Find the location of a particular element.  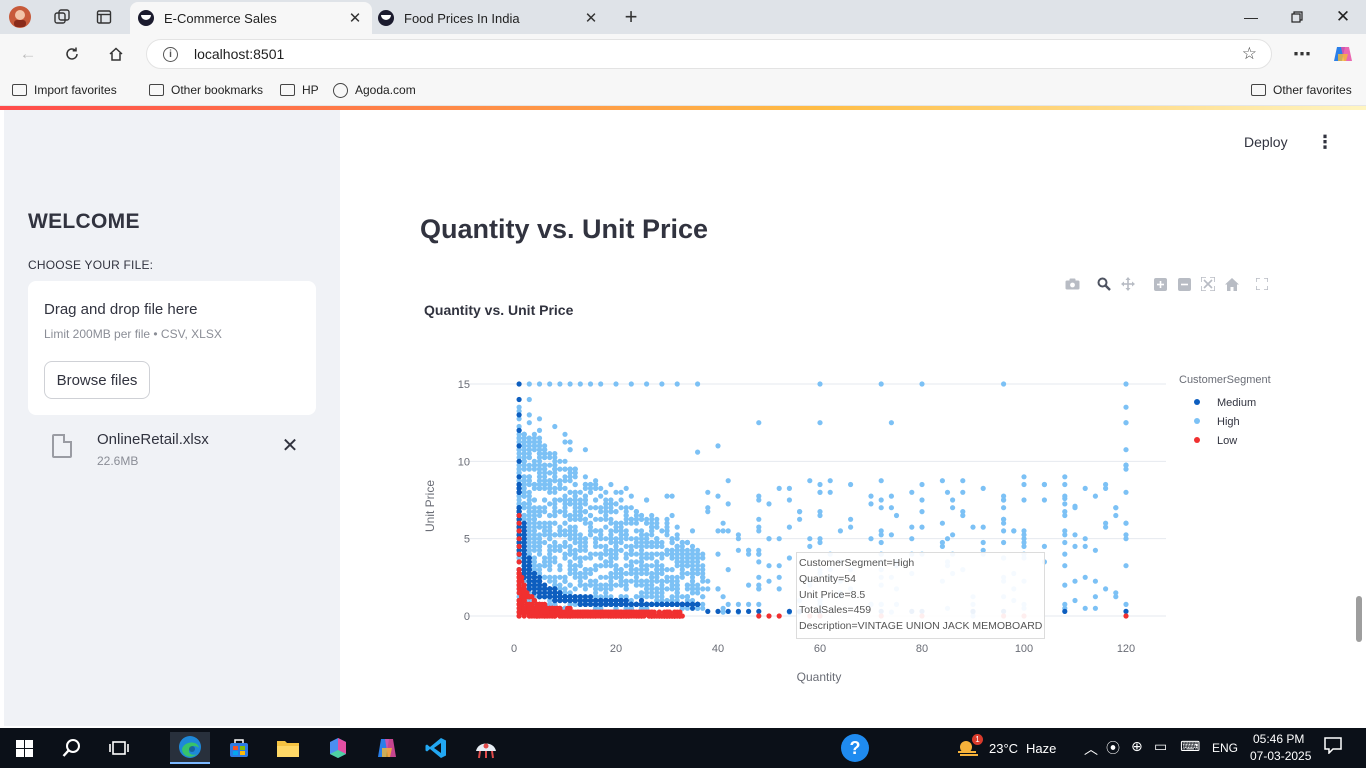

app-taskbar-icon is located at coordinates (486, 748).